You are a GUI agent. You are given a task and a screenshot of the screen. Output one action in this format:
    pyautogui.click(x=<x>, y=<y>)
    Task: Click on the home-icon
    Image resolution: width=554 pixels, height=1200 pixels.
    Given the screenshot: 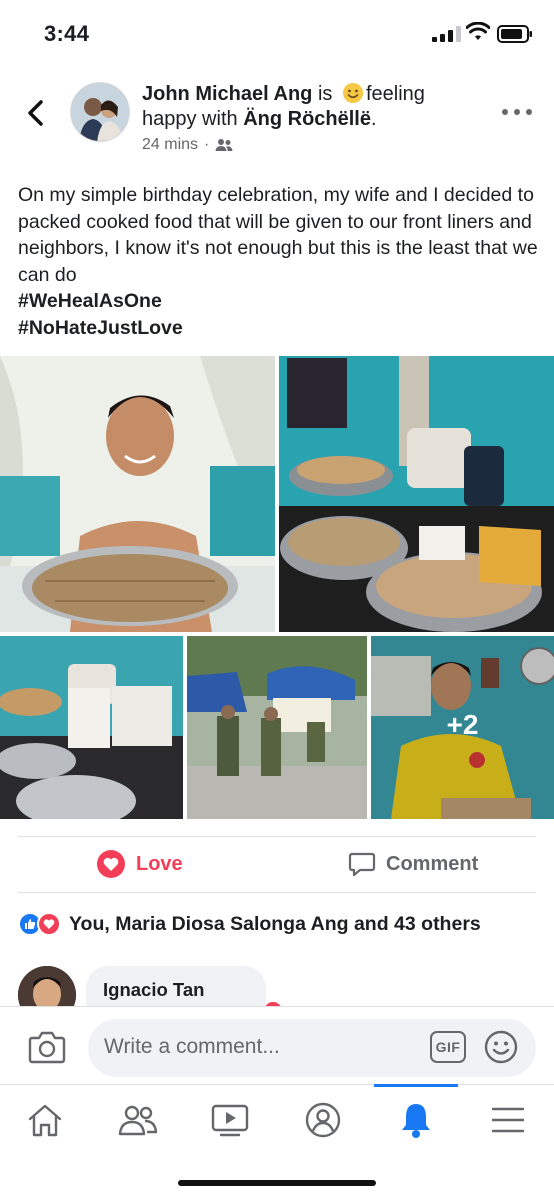 What is the action you would take?
    pyautogui.click(x=45, y=1120)
    